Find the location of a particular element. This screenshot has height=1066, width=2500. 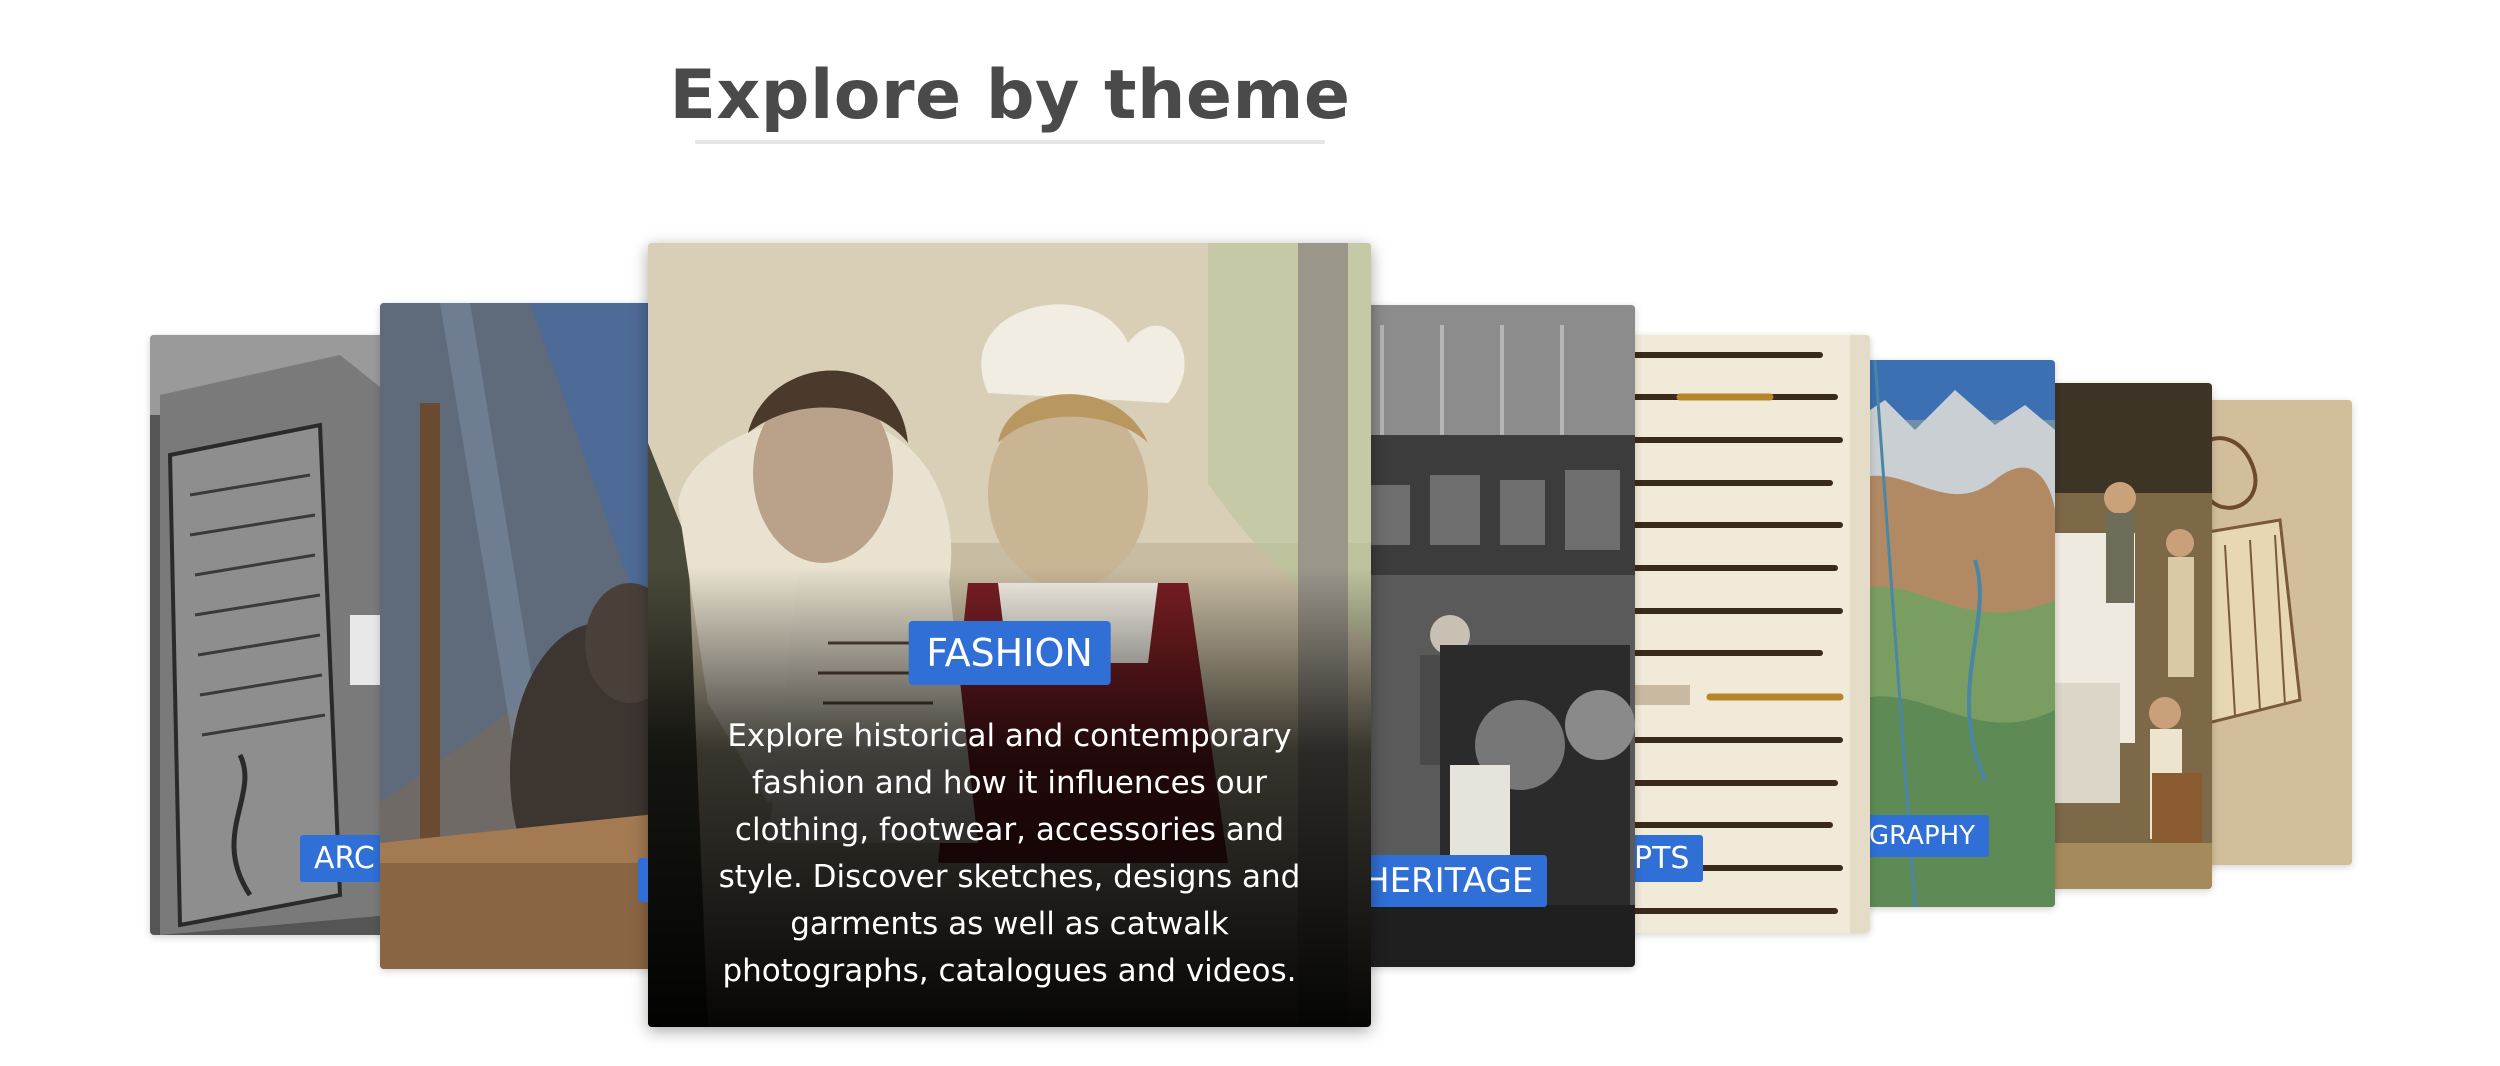

art-card-image is located at coordinates (522, 636).